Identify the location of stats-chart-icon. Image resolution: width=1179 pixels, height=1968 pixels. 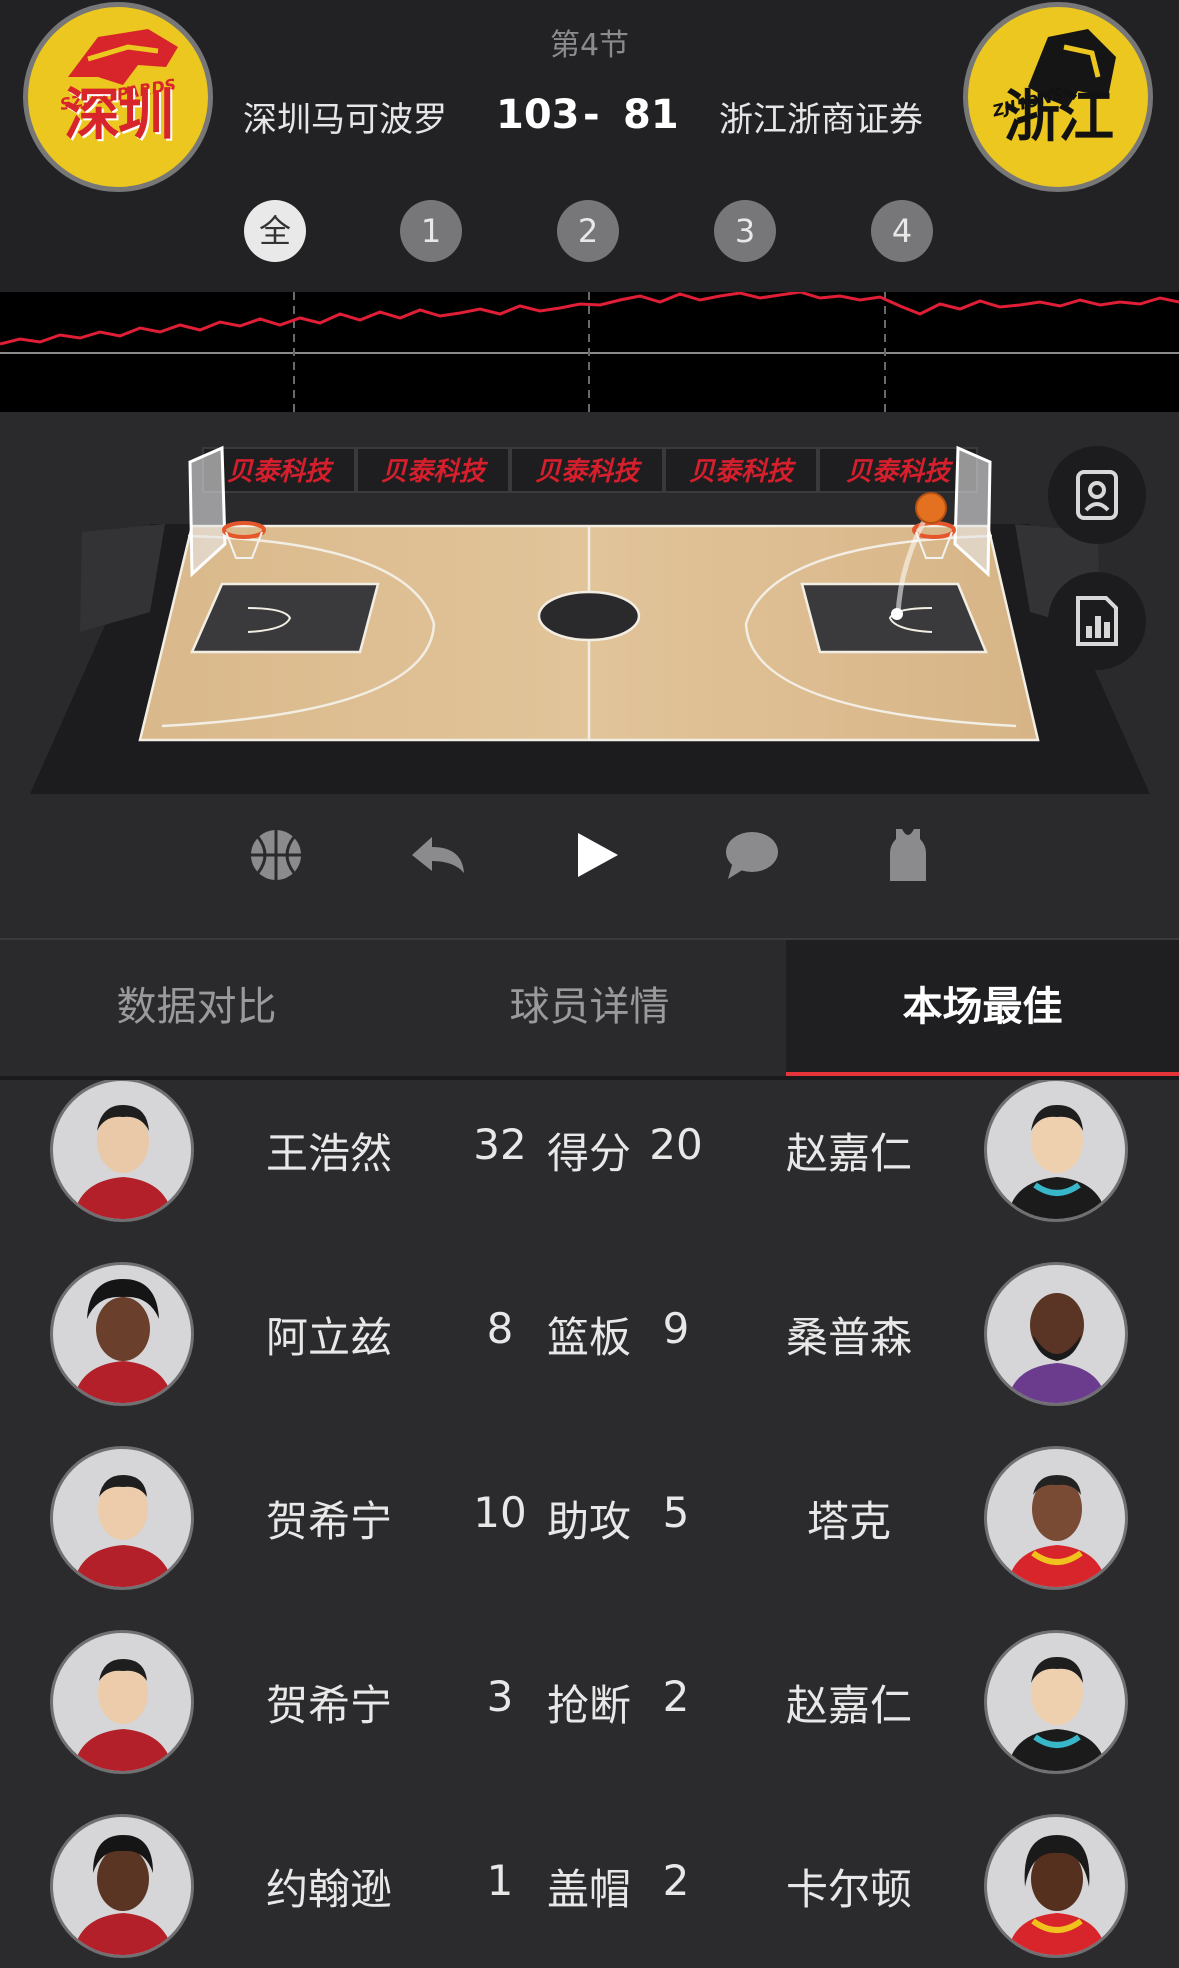
(1097, 621).